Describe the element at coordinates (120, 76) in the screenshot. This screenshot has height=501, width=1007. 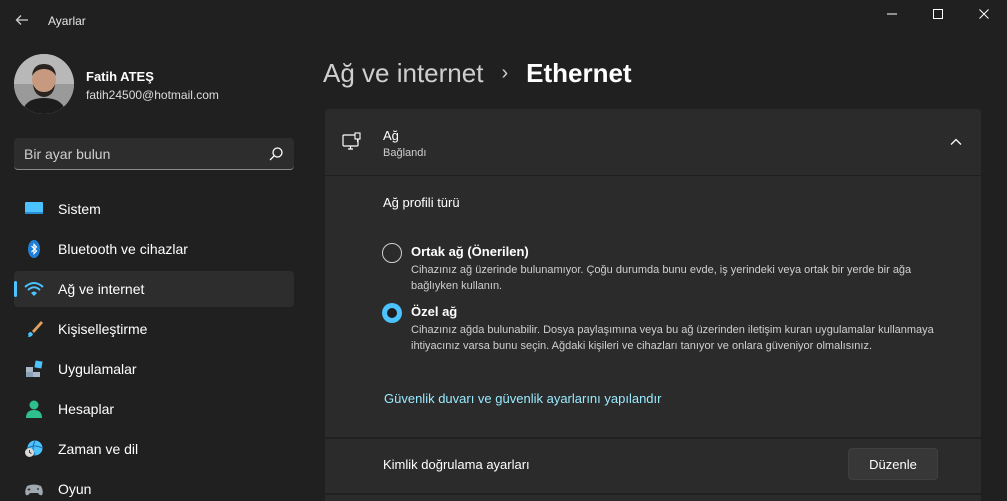
I see `user-name: Fatih ATEŞ` at that location.